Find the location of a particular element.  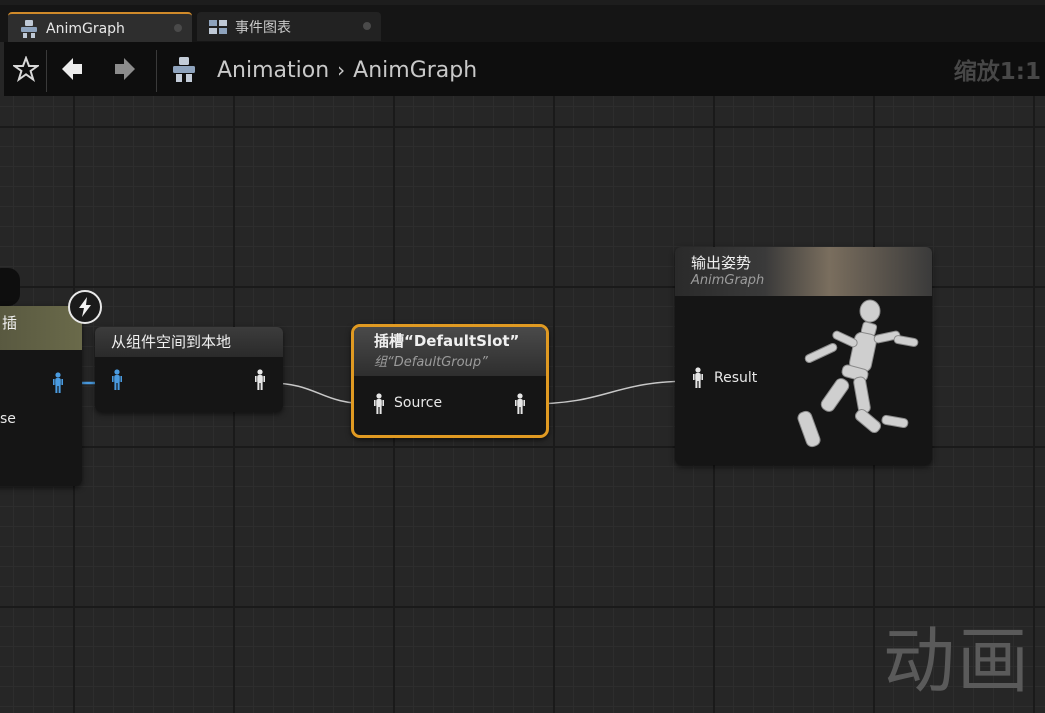

breadcrumb: Animation › AnimGraph is located at coordinates (347, 70).